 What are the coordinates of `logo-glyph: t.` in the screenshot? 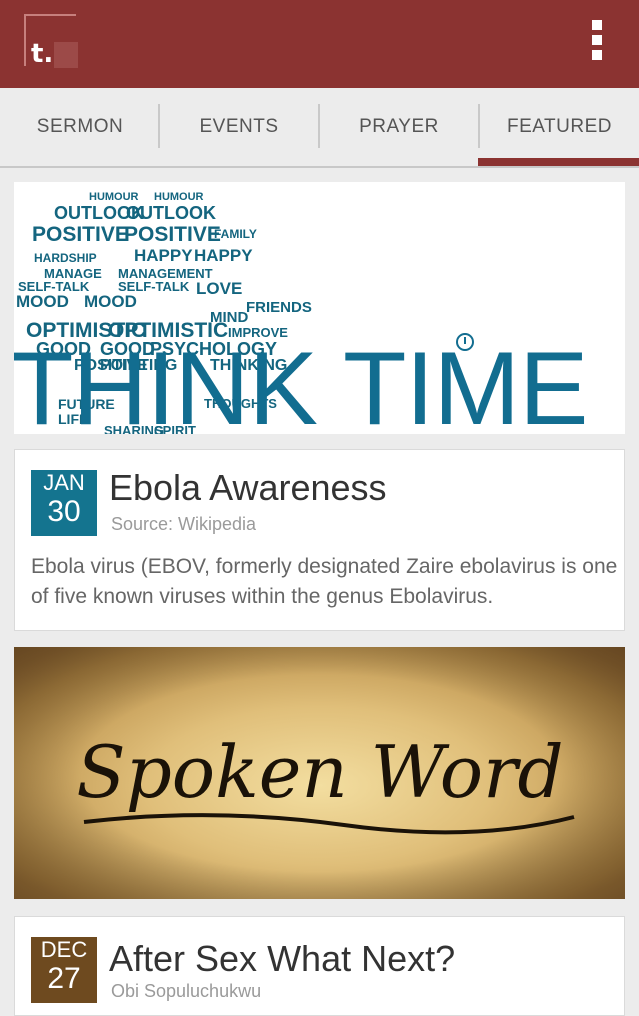 It's located at (42, 54).